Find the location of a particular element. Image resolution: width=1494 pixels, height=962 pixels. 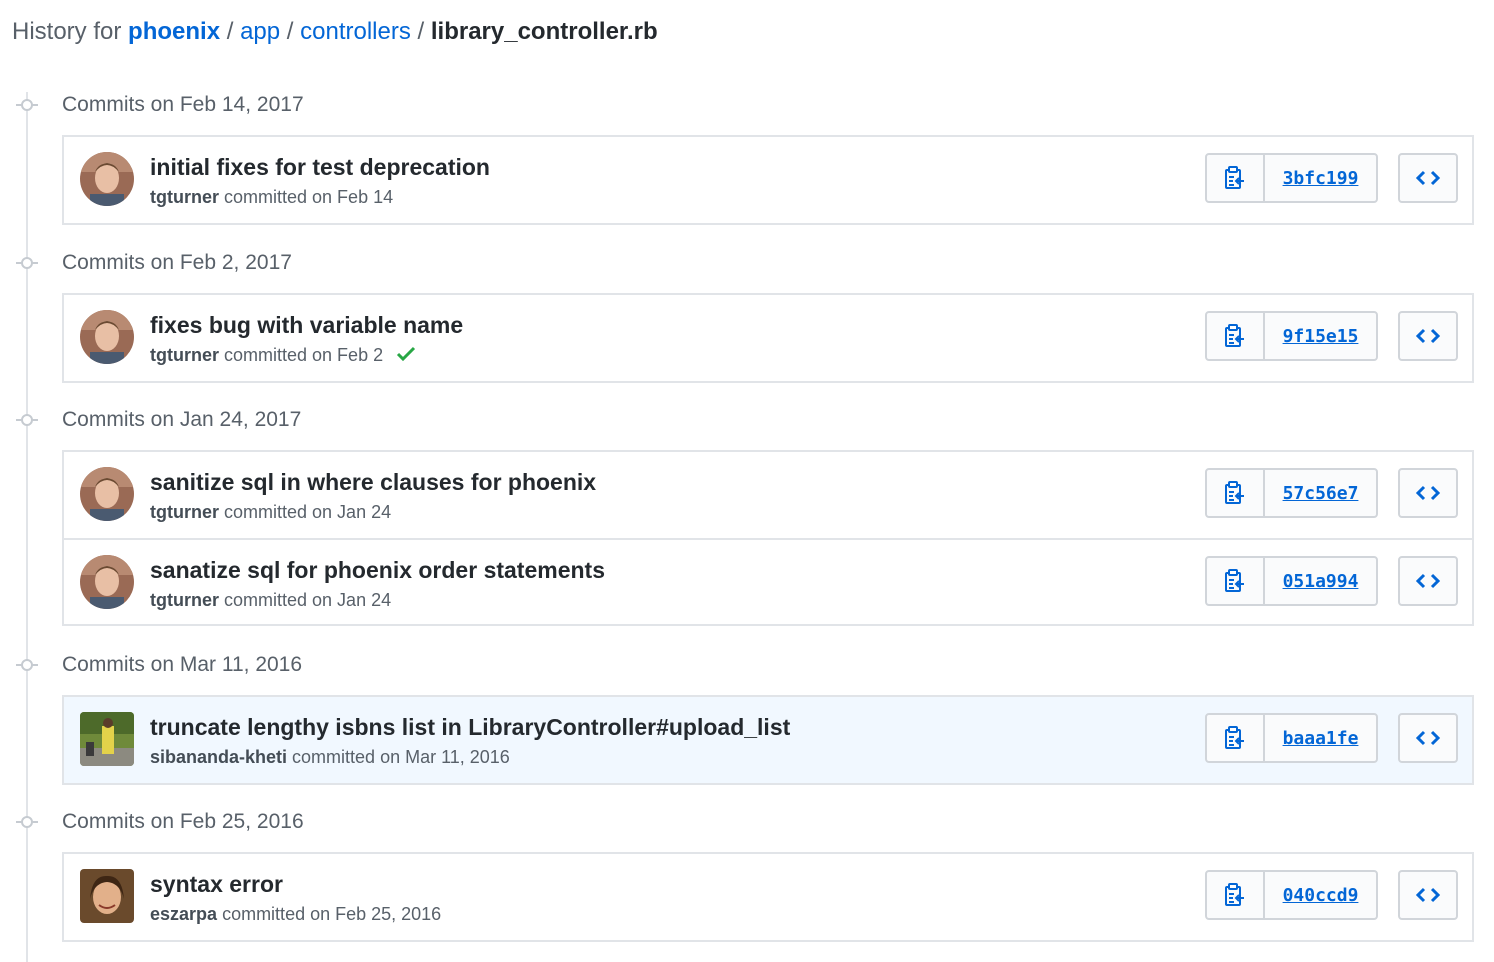

commit-meta: eszarpa committed on Feb 25, 2016 is located at coordinates (295, 914).